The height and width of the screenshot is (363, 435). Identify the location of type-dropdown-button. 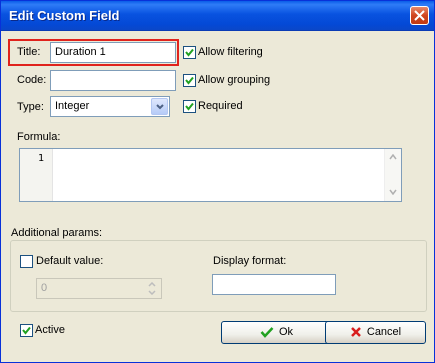
(159, 106).